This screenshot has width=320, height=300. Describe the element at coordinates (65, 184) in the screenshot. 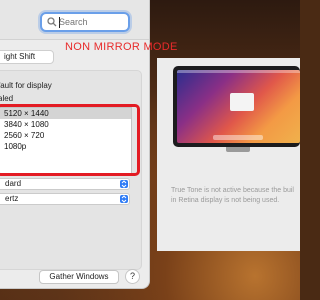

I see `color-profile-popup: dard` at that location.